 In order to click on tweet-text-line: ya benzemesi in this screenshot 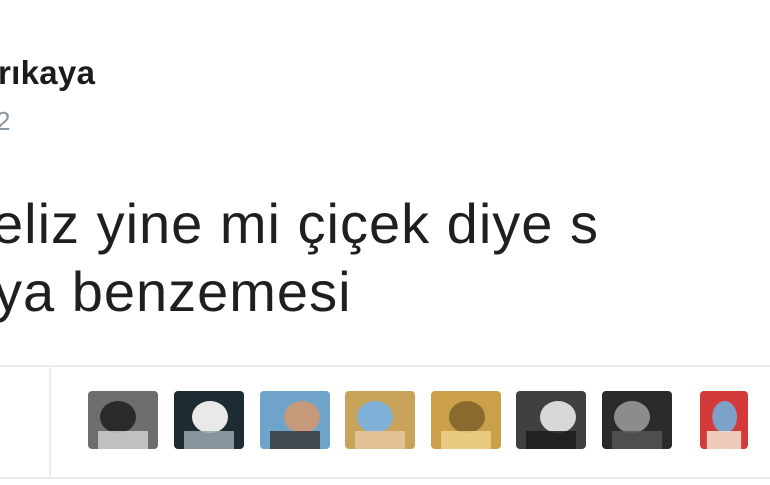, I will do `click(176, 291)`.